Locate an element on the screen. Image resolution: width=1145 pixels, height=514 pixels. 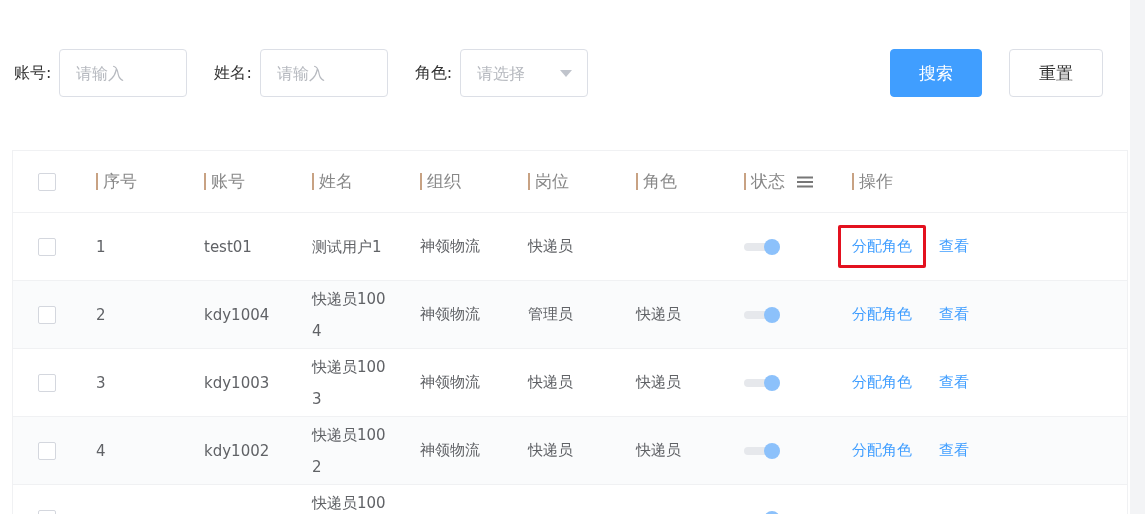
table-cell: kdy1003 is located at coordinates (237, 382).